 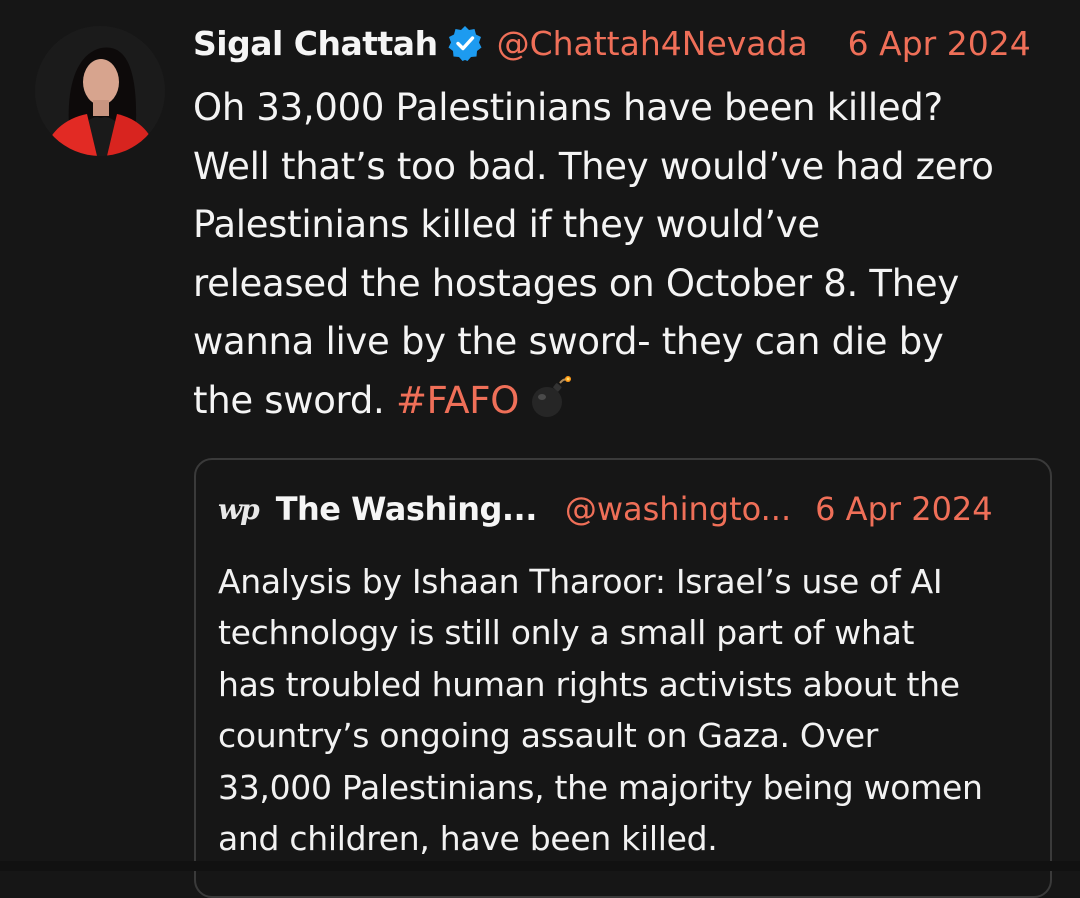 I want to click on quoted-body-line: and children, have been killed., so click(x=468, y=839).